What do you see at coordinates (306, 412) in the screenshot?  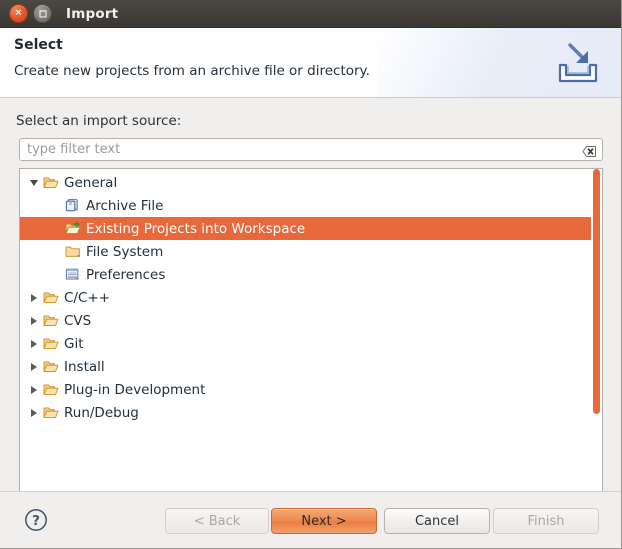 I see `tree-item-run-debug: Run/Debug` at bounding box center [306, 412].